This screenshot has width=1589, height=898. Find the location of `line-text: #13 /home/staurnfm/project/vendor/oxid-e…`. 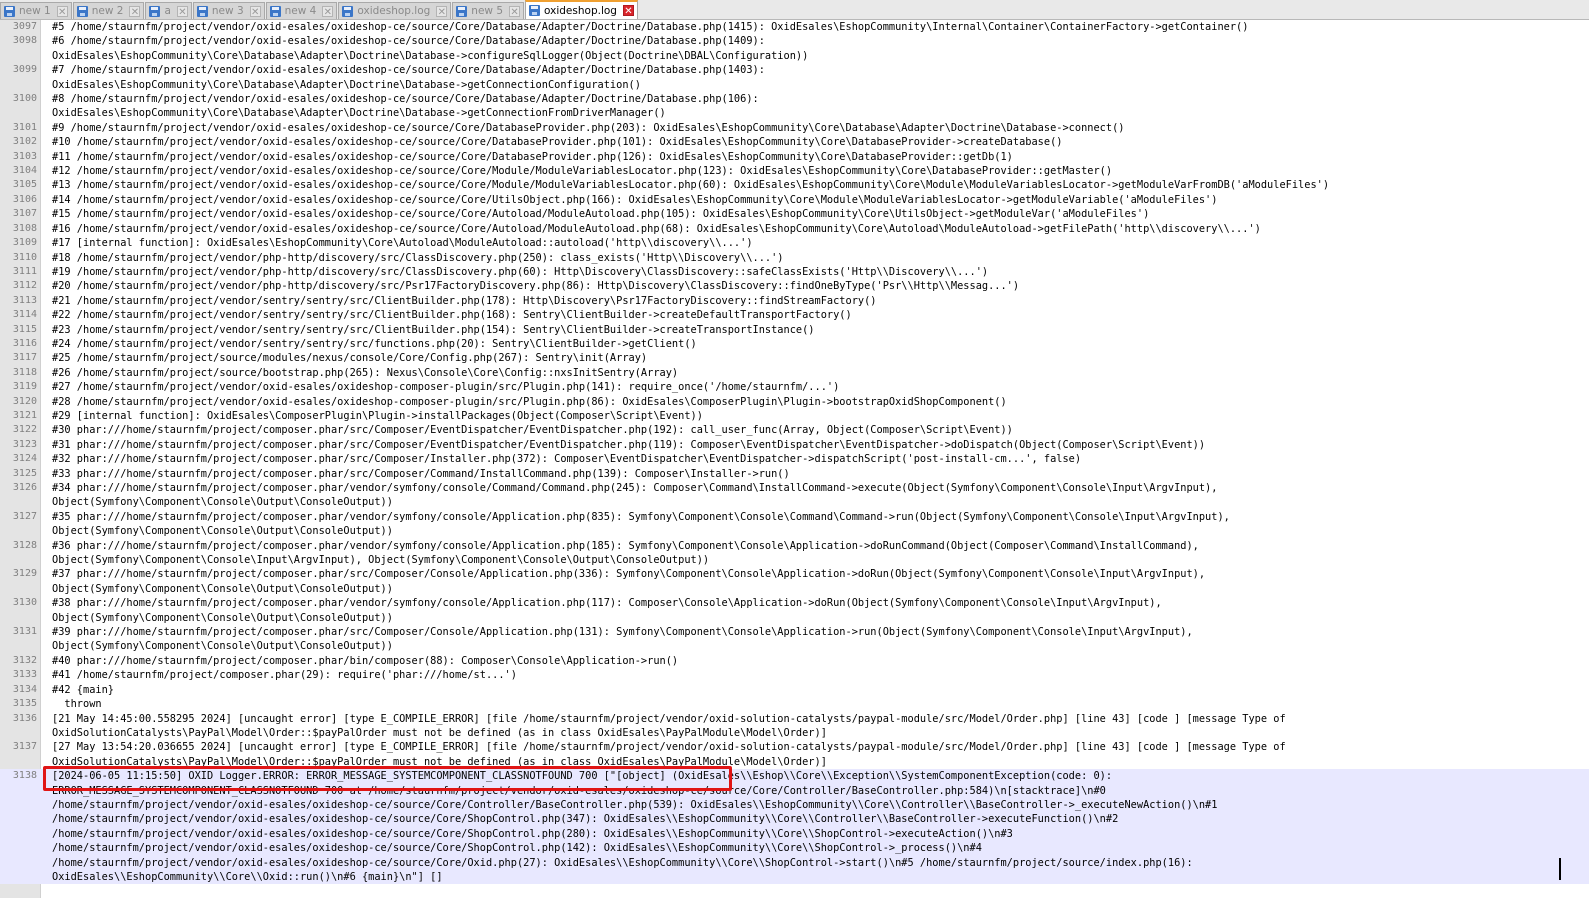

line-text: #13 /home/staurnfm/project/vendor/oxid-e… is located at coordinates (802, 185).